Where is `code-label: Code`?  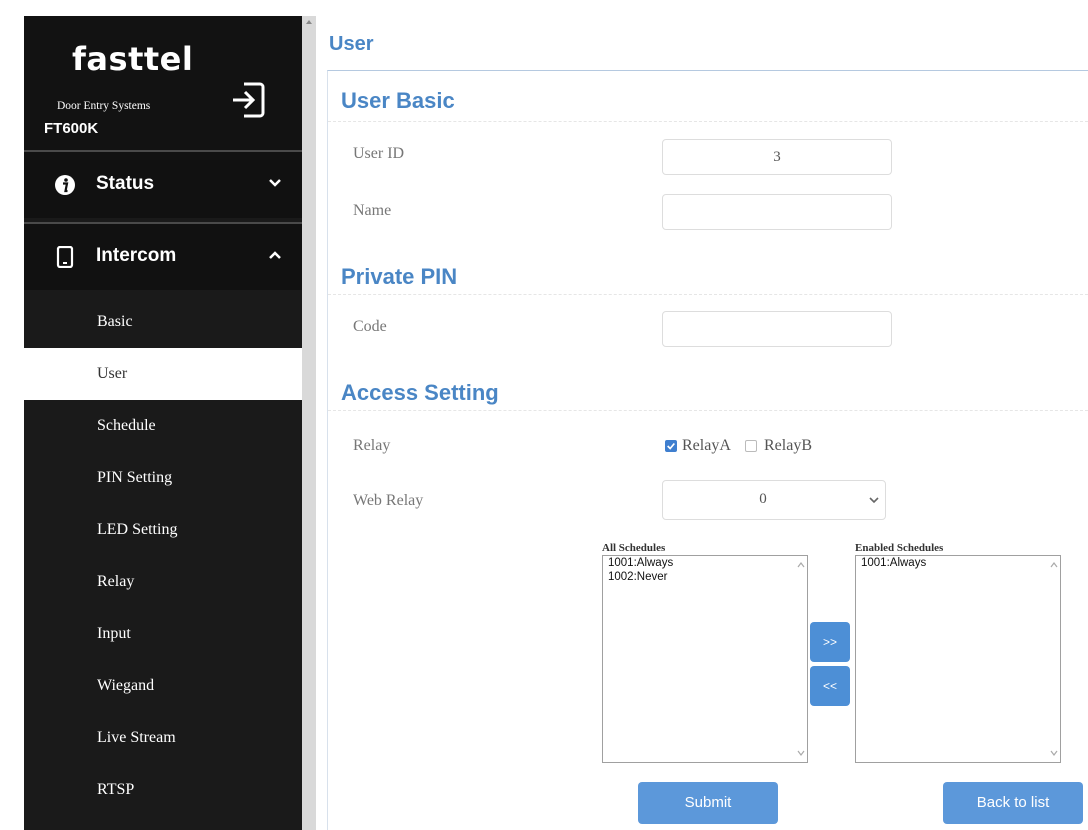
code-label: Code is located at coordinates (370, 326).